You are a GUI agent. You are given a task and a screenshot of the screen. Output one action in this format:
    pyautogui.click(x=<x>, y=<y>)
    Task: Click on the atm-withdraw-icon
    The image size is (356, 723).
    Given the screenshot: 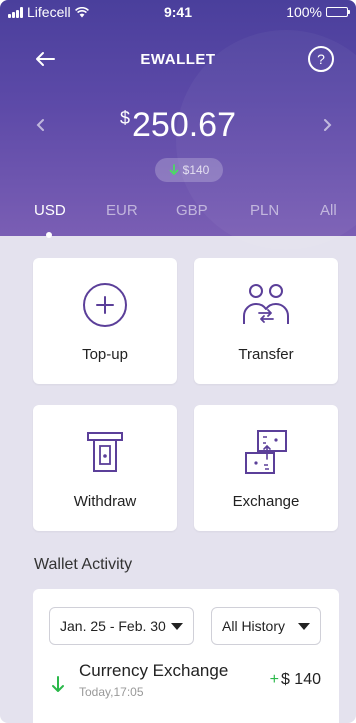 What is the action you would take?
    pyautogui.click(x=105, y=452)
    